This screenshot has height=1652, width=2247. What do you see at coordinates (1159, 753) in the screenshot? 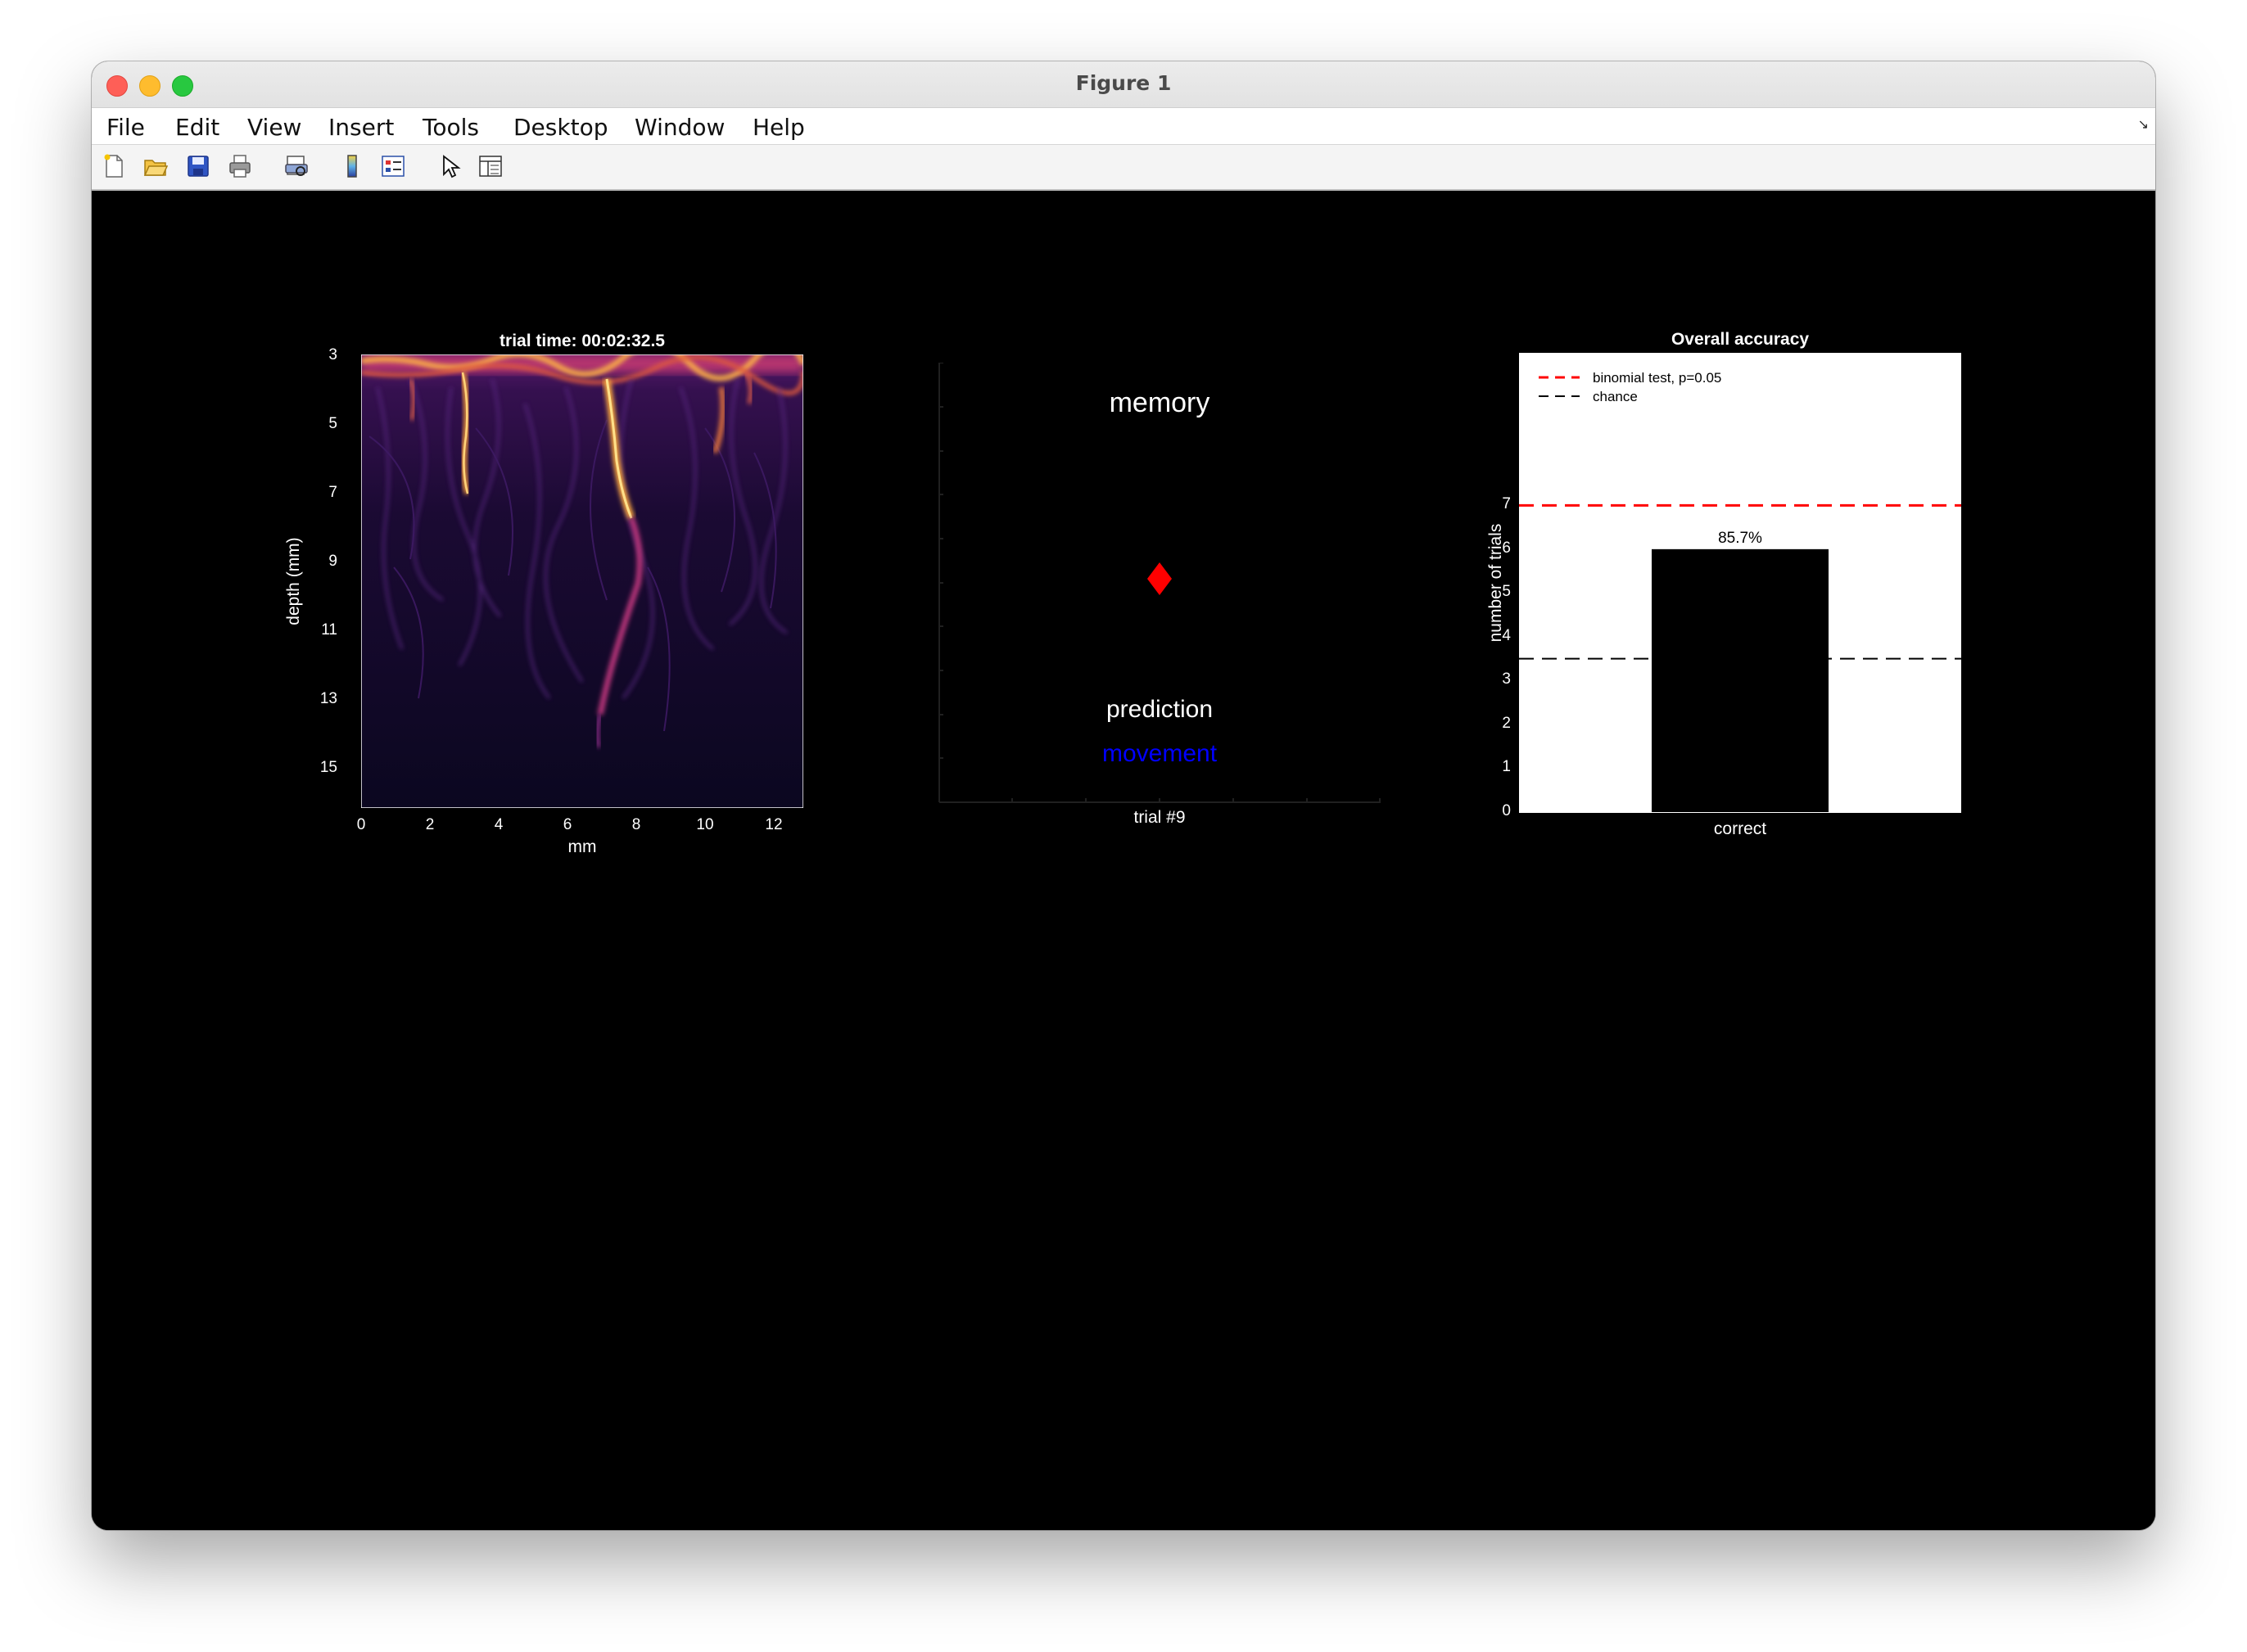
I see `prediction-class-label: movement` at bounding box center [1159, 753].